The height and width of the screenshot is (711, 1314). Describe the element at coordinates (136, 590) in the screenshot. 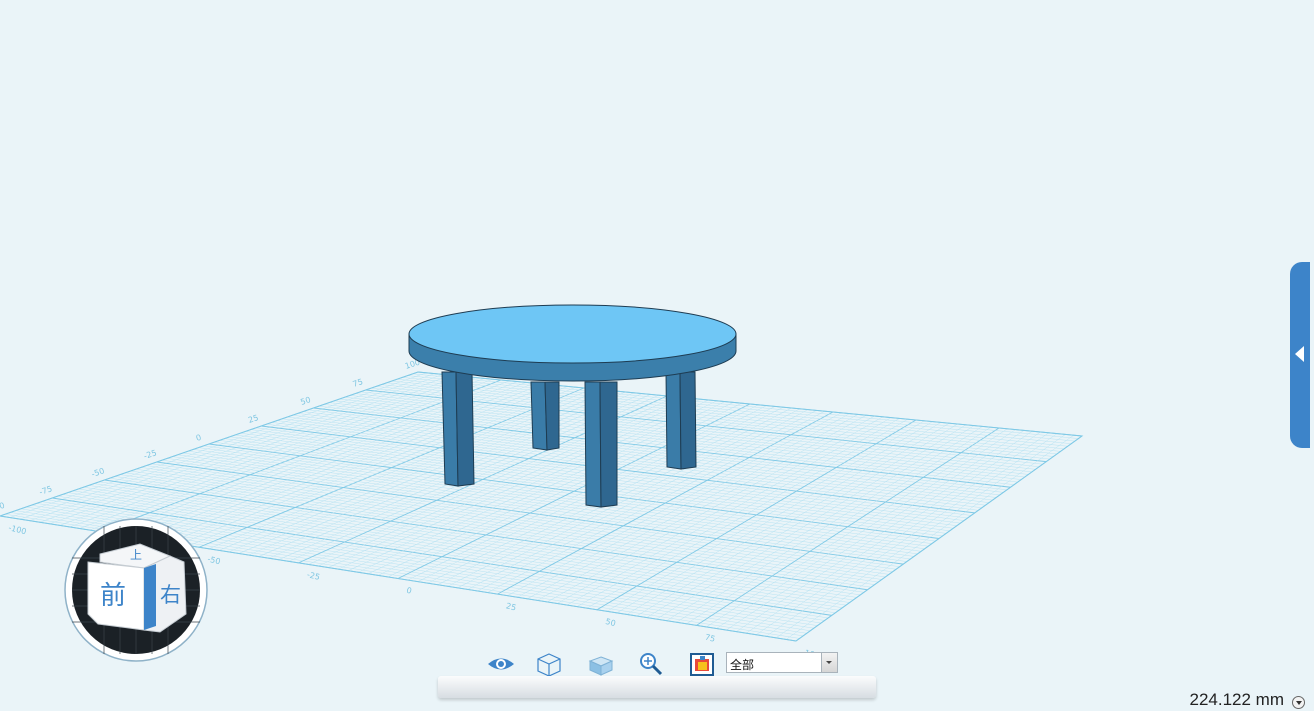

I see `view-cube: 上 前 右` at that location.